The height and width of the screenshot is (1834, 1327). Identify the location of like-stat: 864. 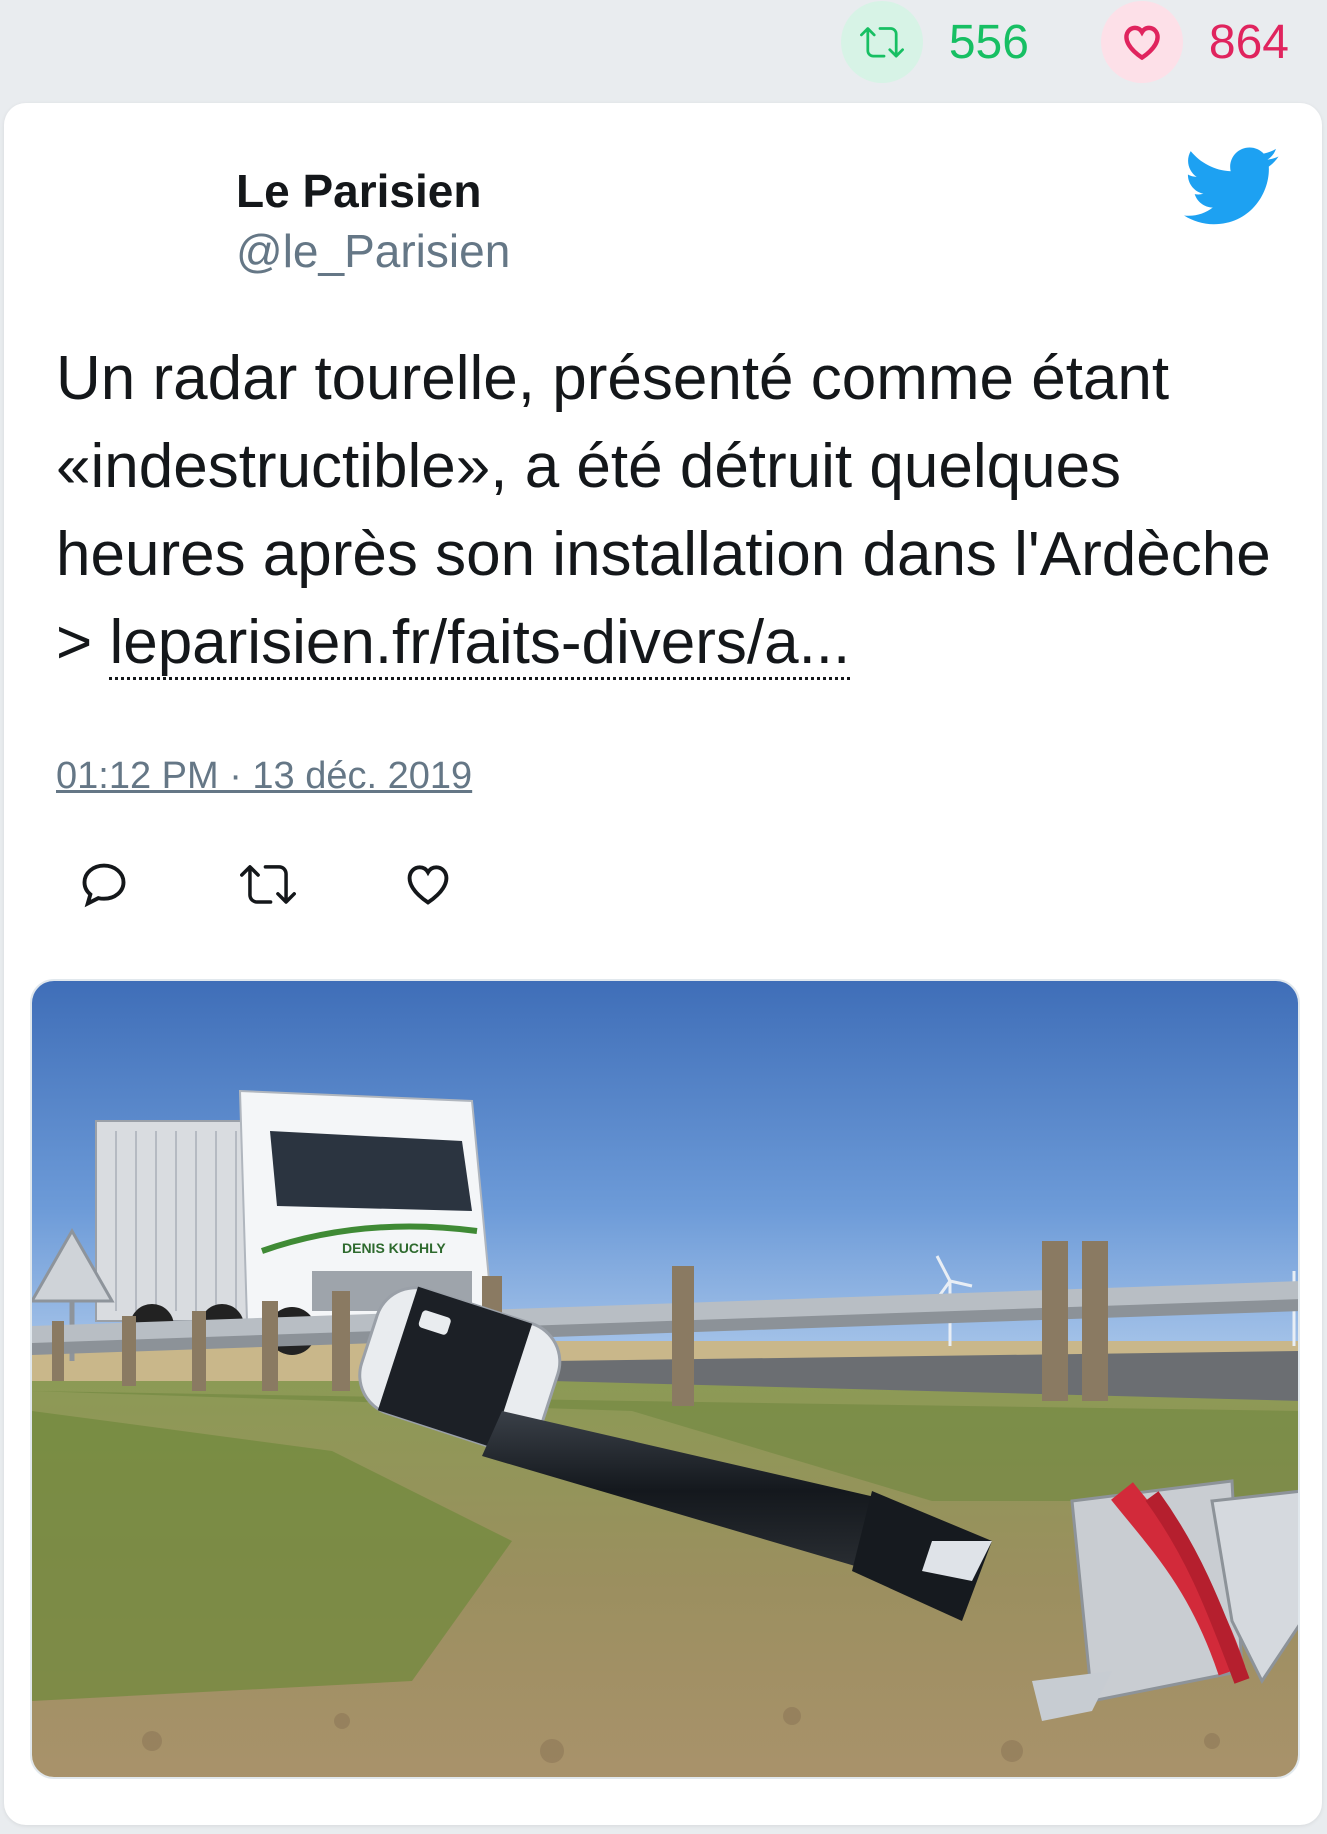
(1213, 42).